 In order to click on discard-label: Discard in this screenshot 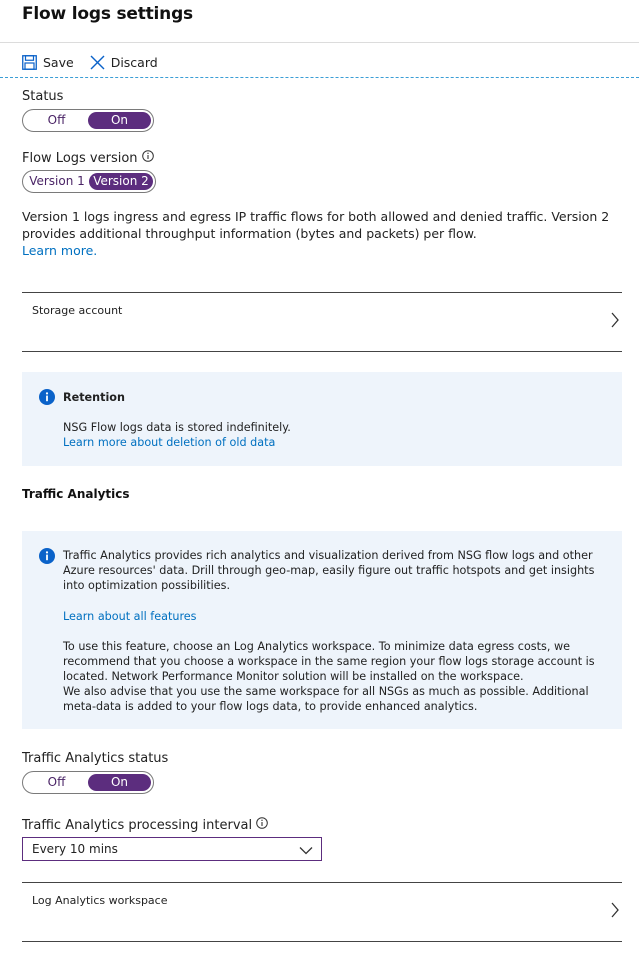, I will do `click(134, 62)`.